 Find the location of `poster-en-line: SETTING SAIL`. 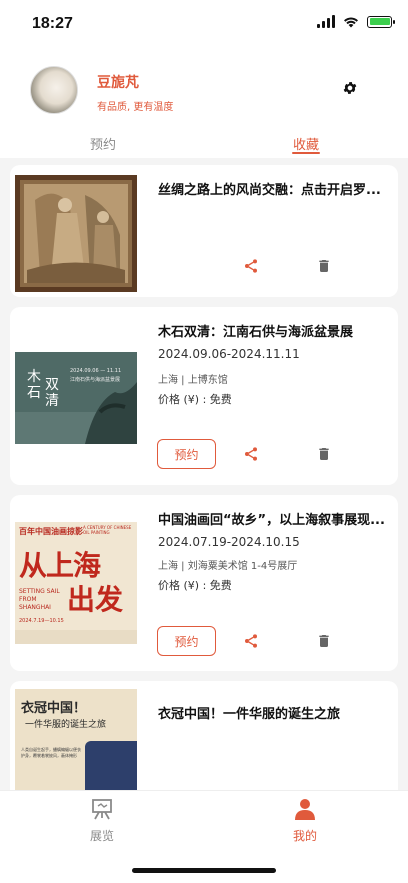

poster-en-line: SETTING SAIL is located at coordinates (39, 591).